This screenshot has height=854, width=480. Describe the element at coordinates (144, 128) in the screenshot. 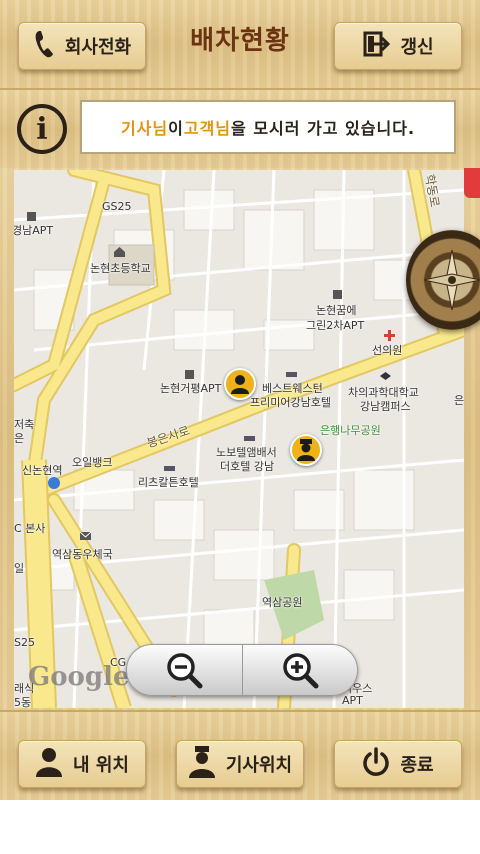

I see `message-driver: 기사님` at that location.